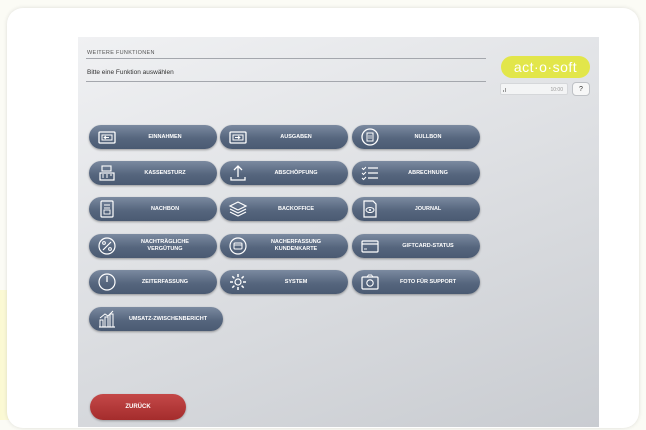  What do you see at coordinates (107, 137) in the screenshot?
I see `cash-in-icon` at bounding box center [107, 137].